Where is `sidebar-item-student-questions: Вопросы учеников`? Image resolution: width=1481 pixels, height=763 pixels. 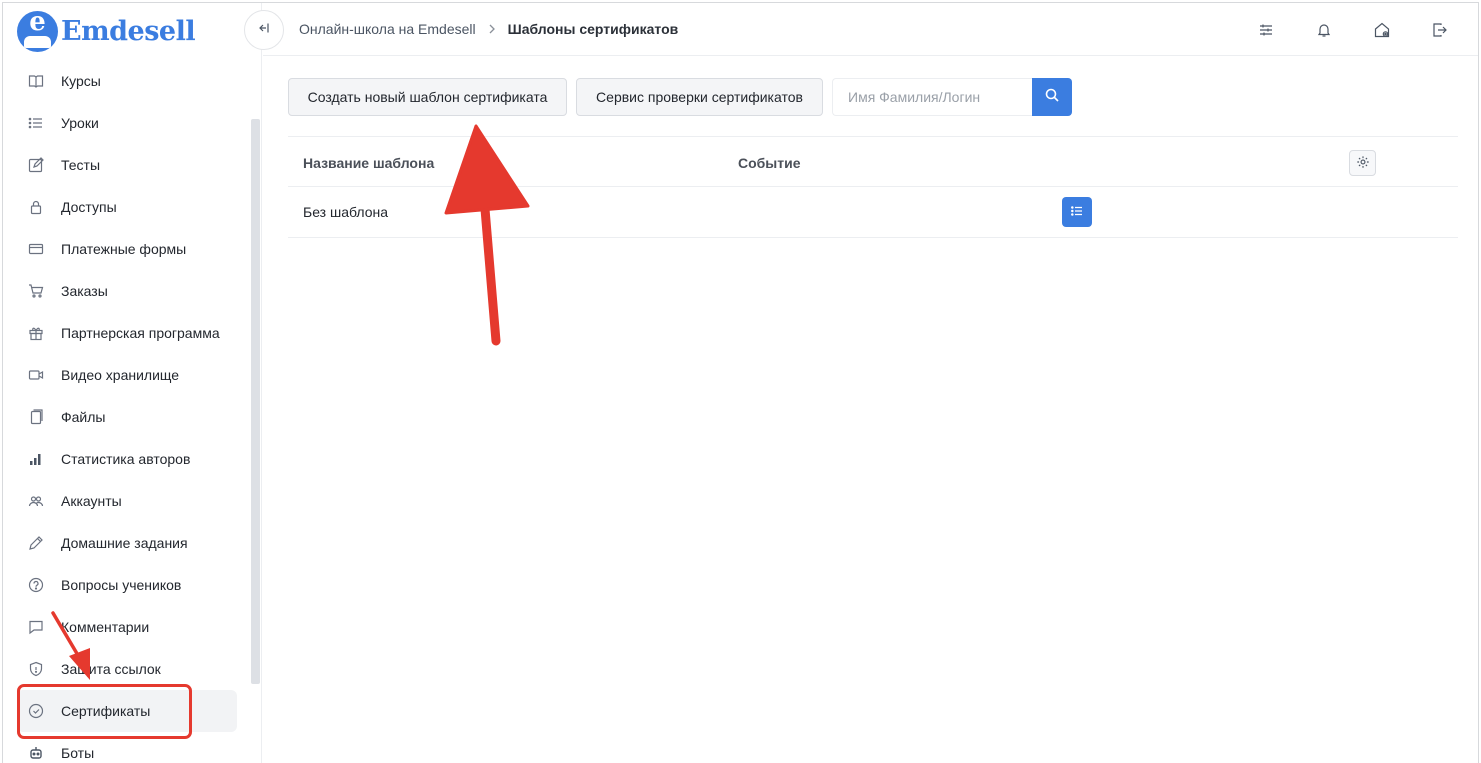
sidebar-item-student-questions: Вопросы учеников is located at coordinates (127, 585).